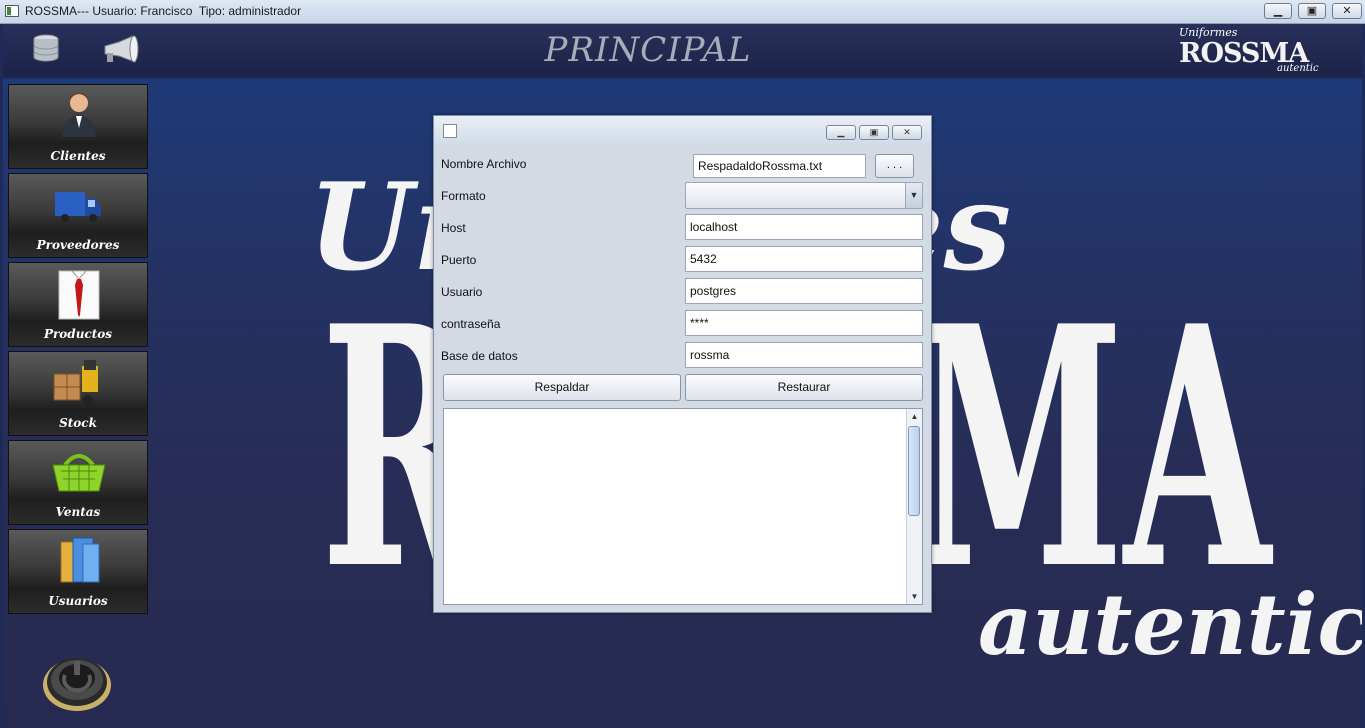 This screenshot has width=1365, height=728. Describe the element at coordinates (463, 196) in the screenshot. I see `formato-label: Formato` at that location.